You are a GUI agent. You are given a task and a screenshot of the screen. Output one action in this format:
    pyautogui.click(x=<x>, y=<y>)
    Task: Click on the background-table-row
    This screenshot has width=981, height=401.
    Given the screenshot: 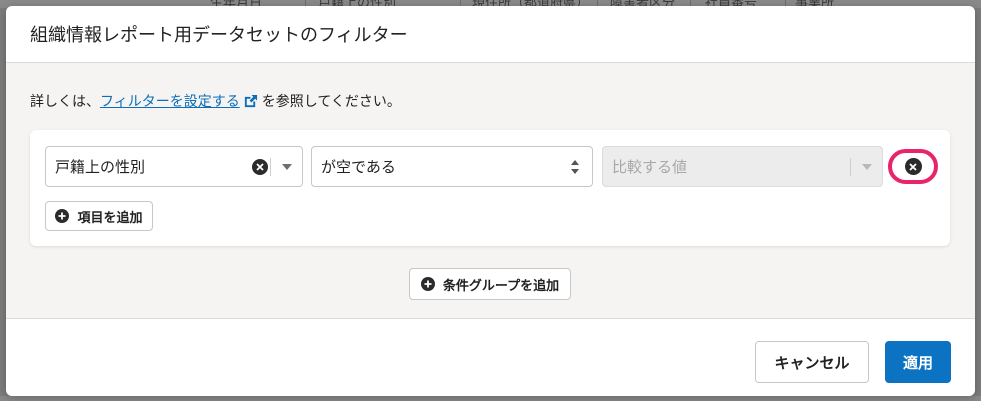 What is the action you would take?
    pyautogui.click(x=490, y=398)
    